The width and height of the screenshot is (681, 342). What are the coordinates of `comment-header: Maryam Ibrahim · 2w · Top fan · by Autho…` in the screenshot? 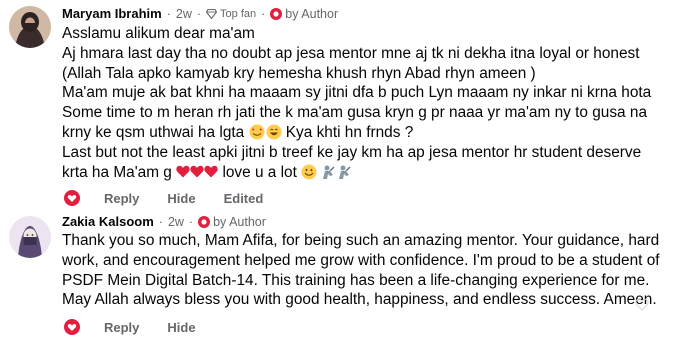 It's located at (200, 13).